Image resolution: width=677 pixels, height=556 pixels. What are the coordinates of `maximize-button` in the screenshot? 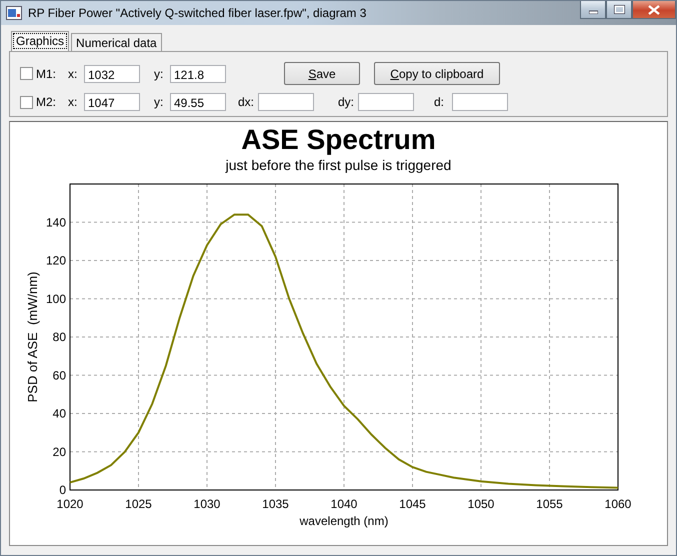 It's located at (619, 10).